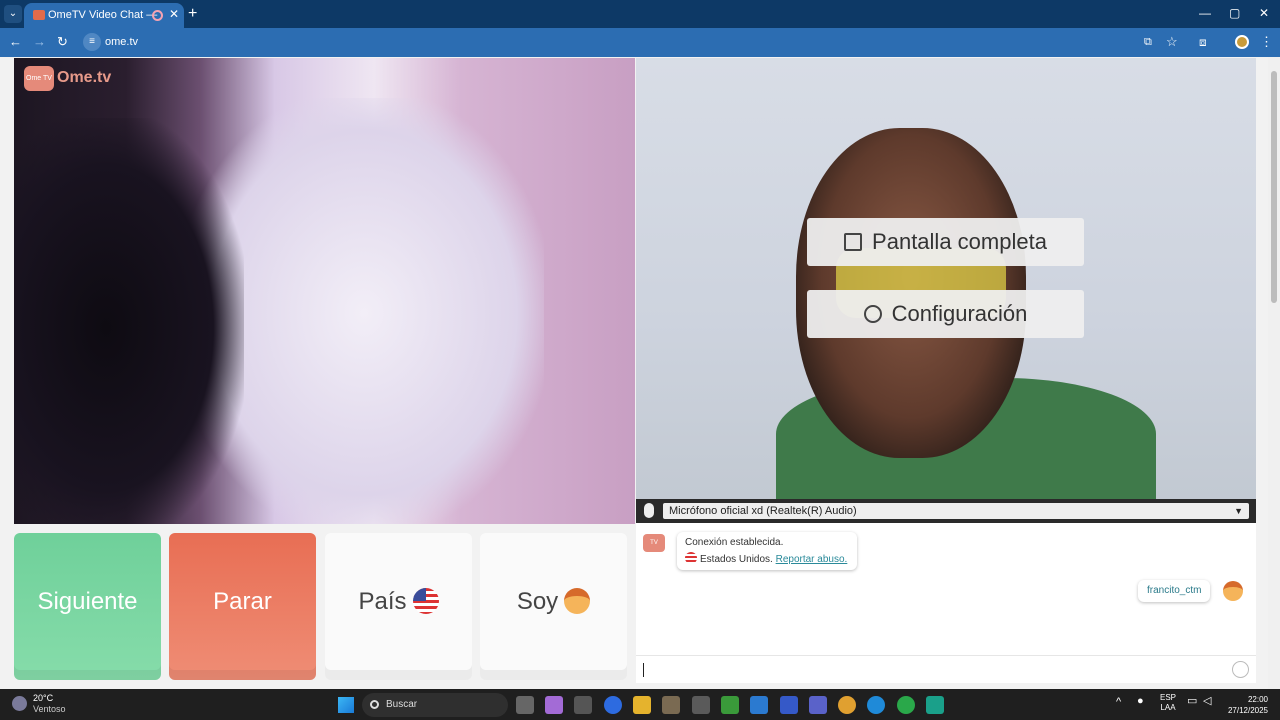  I want to click on tab-close-button: ✕, so click(174, 14).